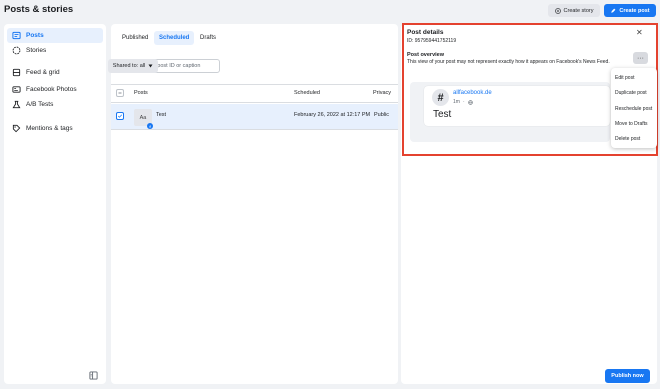 Image resolution: width=660 pixels, height=389 pixels. What do you see at coordinates (557, 10) in the screenshot?
I see `plus-circle-icon` at bounding box center [557, 10].